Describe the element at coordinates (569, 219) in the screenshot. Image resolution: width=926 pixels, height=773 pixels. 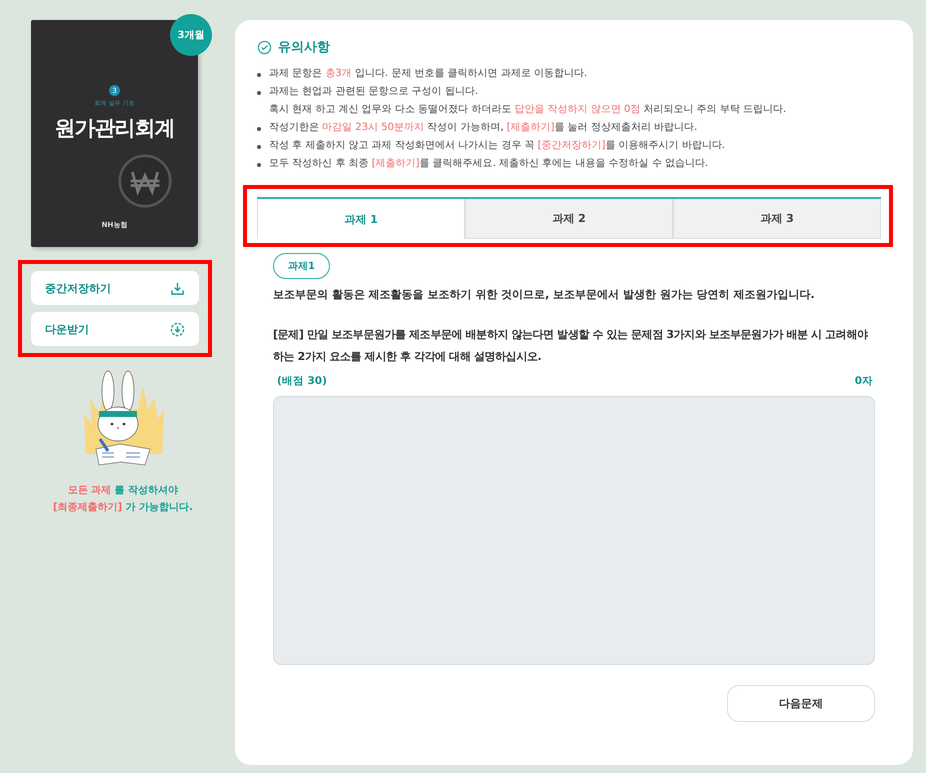
I see `task-tab: 과제 2` at that location.